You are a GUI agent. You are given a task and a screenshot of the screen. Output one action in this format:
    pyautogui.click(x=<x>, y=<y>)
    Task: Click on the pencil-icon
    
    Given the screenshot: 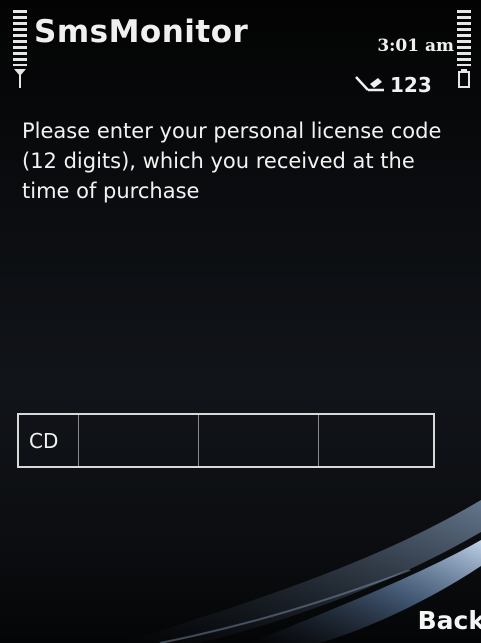 What is the action you would take?
    pyautogui.click(x=369, y=84)
    